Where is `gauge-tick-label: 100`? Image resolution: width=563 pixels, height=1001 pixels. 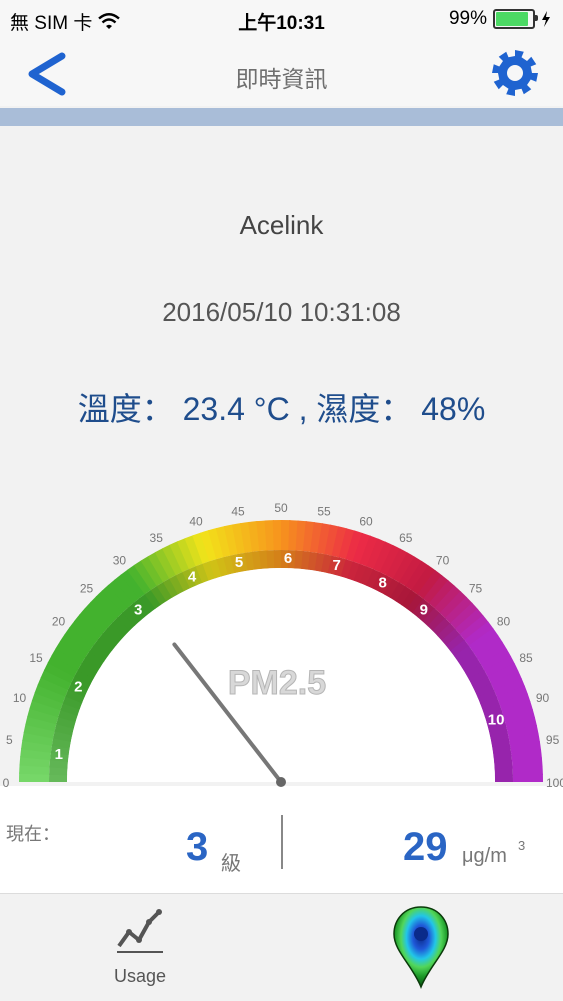 gauge-tick-label: 100 is located at coordinates (554, 783).